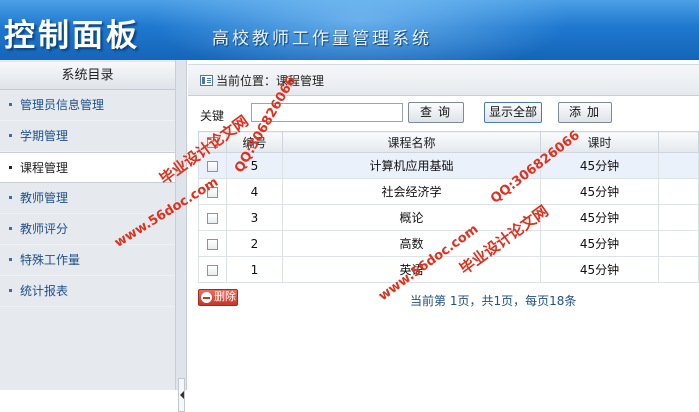 The width and height of the screenshot is (699, 412). I want to click on table-row: 4 社会经济学 45分钟, so click(448, 191).